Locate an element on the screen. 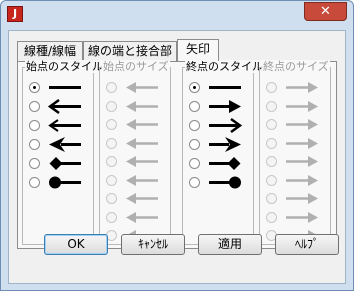 The height and width of the screenshot is (291, 354). arrow-option-start-thin-arrow is located at coordinates (59, 125).